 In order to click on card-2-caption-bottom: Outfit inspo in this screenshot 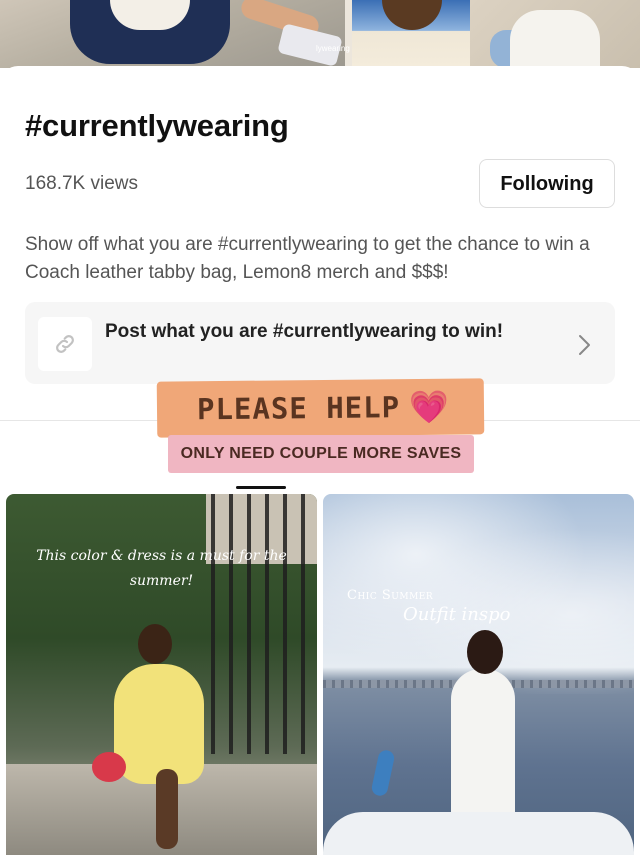, I will do `click(457, 614)`.